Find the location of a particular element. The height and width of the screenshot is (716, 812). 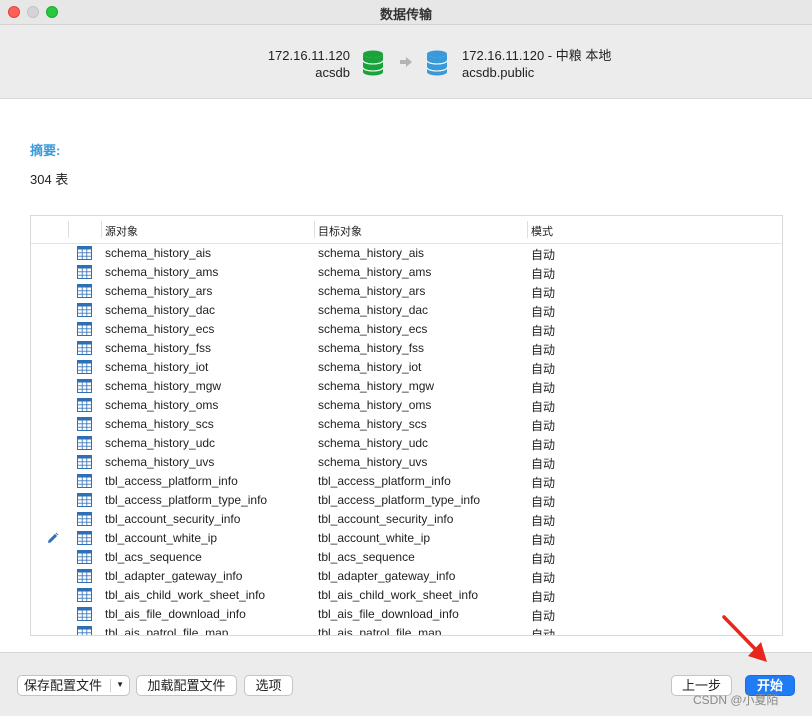

summary-label: 摘要: is located at coordinates (45, 150).